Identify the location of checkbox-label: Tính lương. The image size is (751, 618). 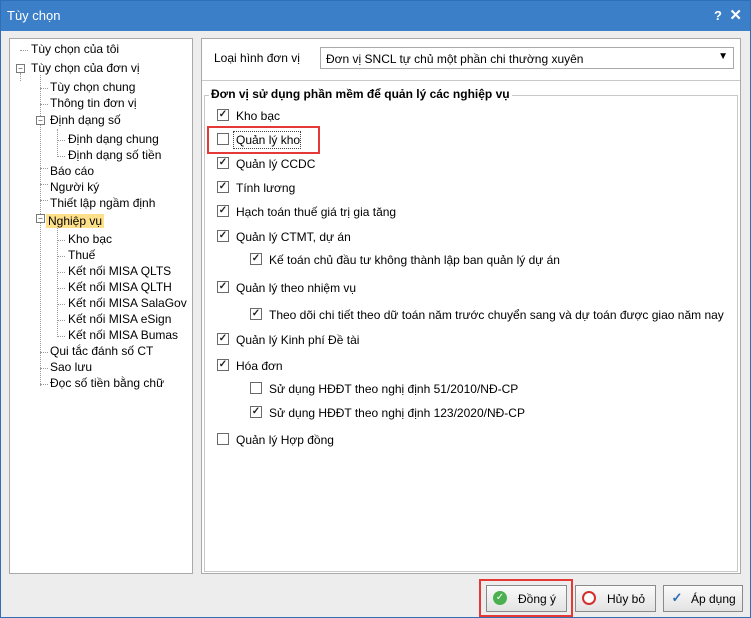
(266, 188).